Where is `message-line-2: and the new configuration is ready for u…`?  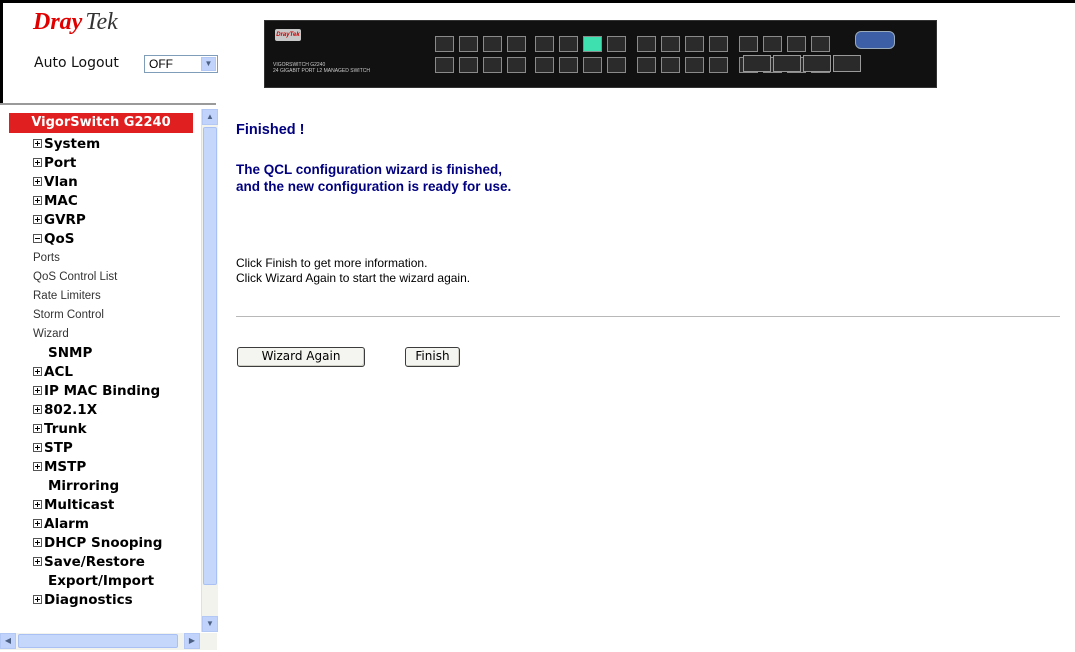 message-line-2: and the new configuration is ready for u… is located at coordinates (374, 186).